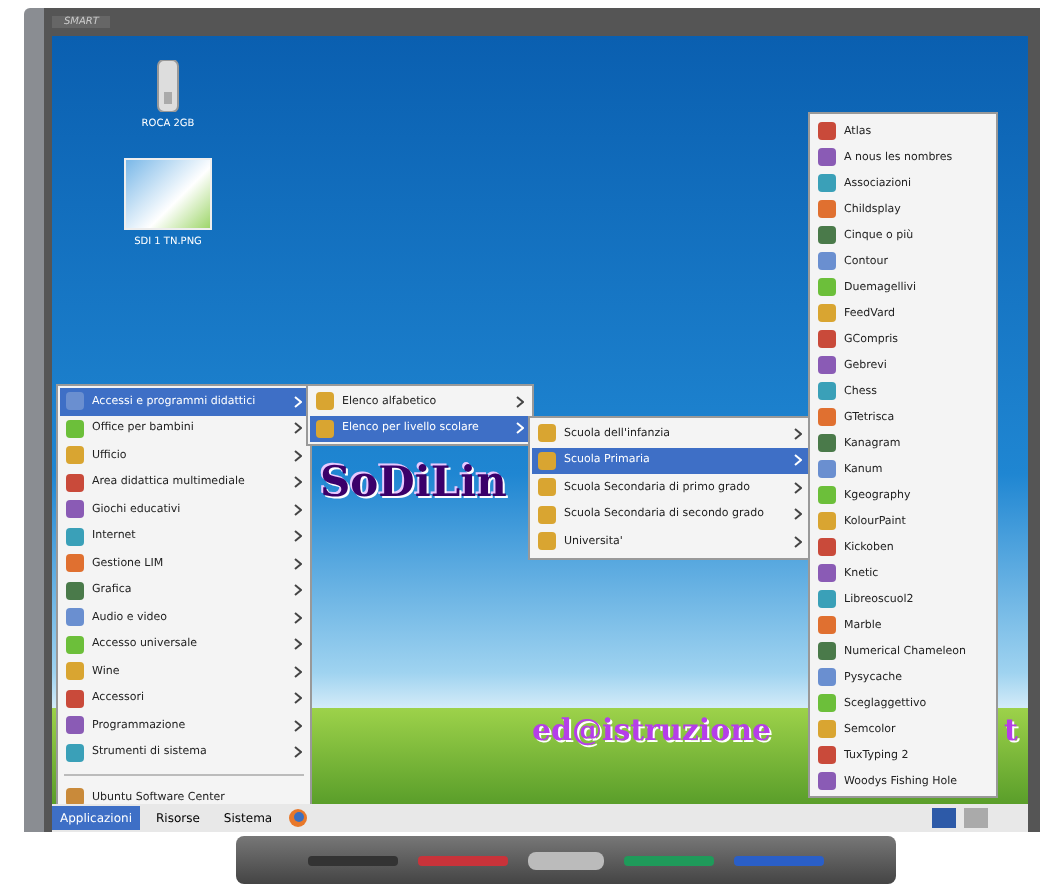 This screenshot has height=894, width=1060. What do you see at coordinates (652, 730) in the screenshot?
I see `overlay-text: ed@istruzione` at bounding box center [652, 730].